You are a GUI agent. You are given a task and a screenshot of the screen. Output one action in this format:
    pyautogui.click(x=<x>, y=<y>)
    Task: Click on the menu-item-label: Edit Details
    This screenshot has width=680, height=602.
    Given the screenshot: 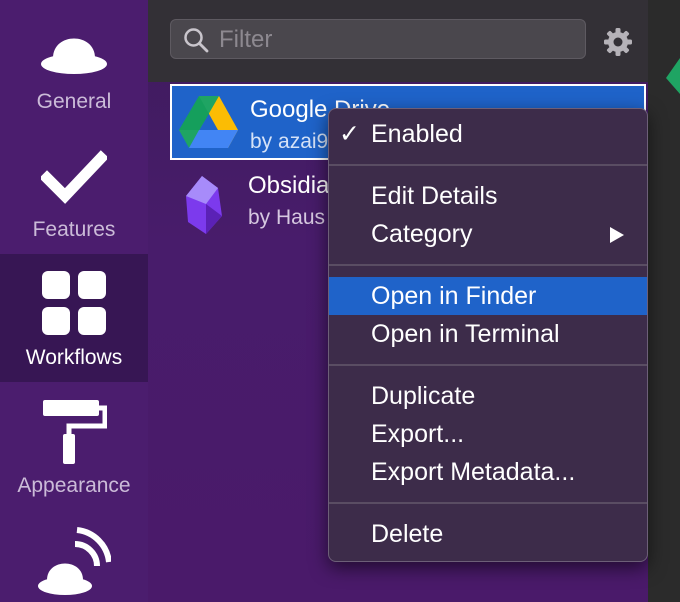 What is the action you would take?
    pyautogui.click(x=434, y=196)
    